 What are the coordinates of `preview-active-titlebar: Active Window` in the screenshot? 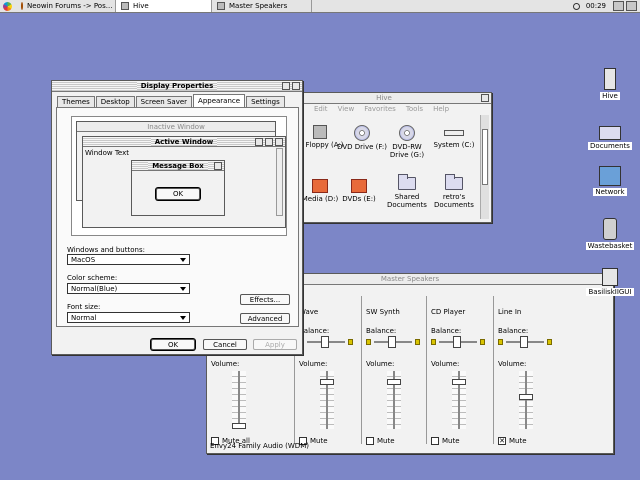 It's located at (184, 142).